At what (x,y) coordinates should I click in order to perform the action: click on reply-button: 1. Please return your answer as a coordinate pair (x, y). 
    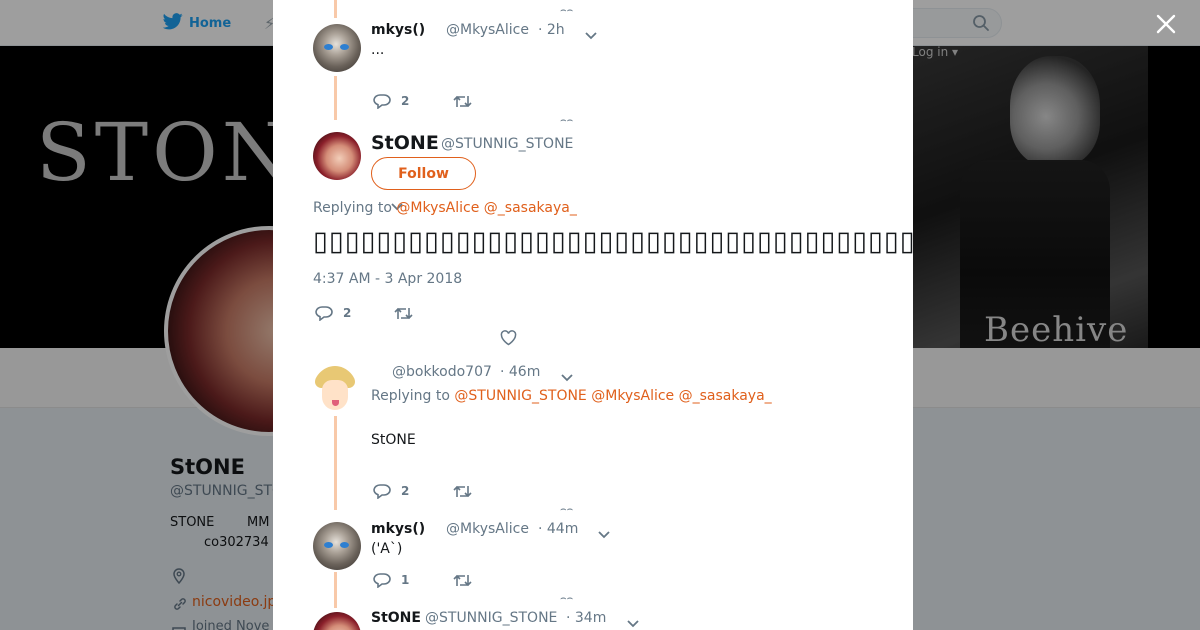
    Looking at the image, I should click on (391, 580).